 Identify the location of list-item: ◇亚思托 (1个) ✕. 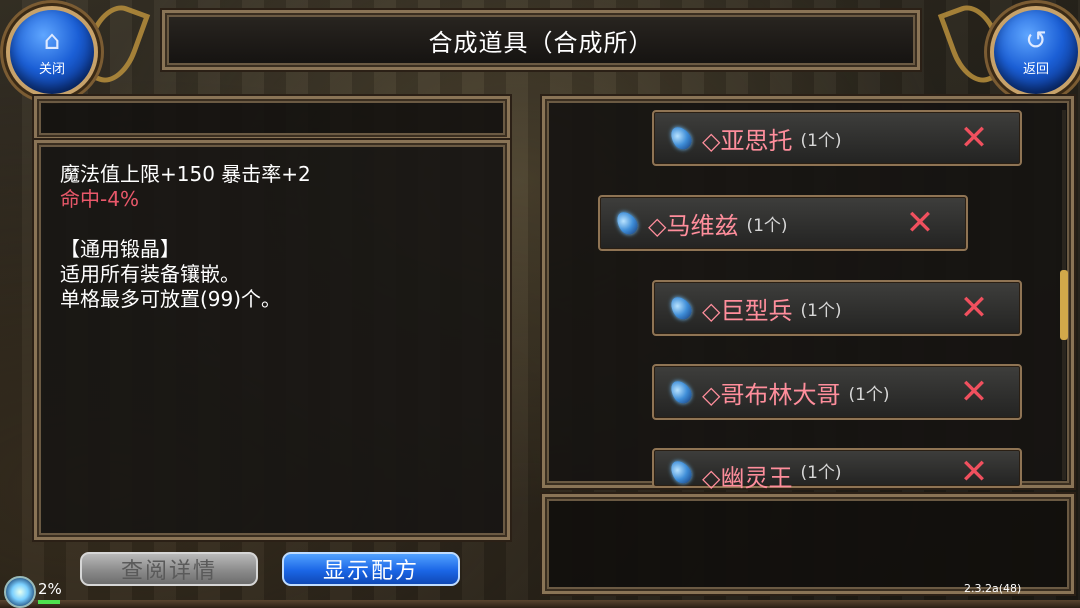
(837, 138).